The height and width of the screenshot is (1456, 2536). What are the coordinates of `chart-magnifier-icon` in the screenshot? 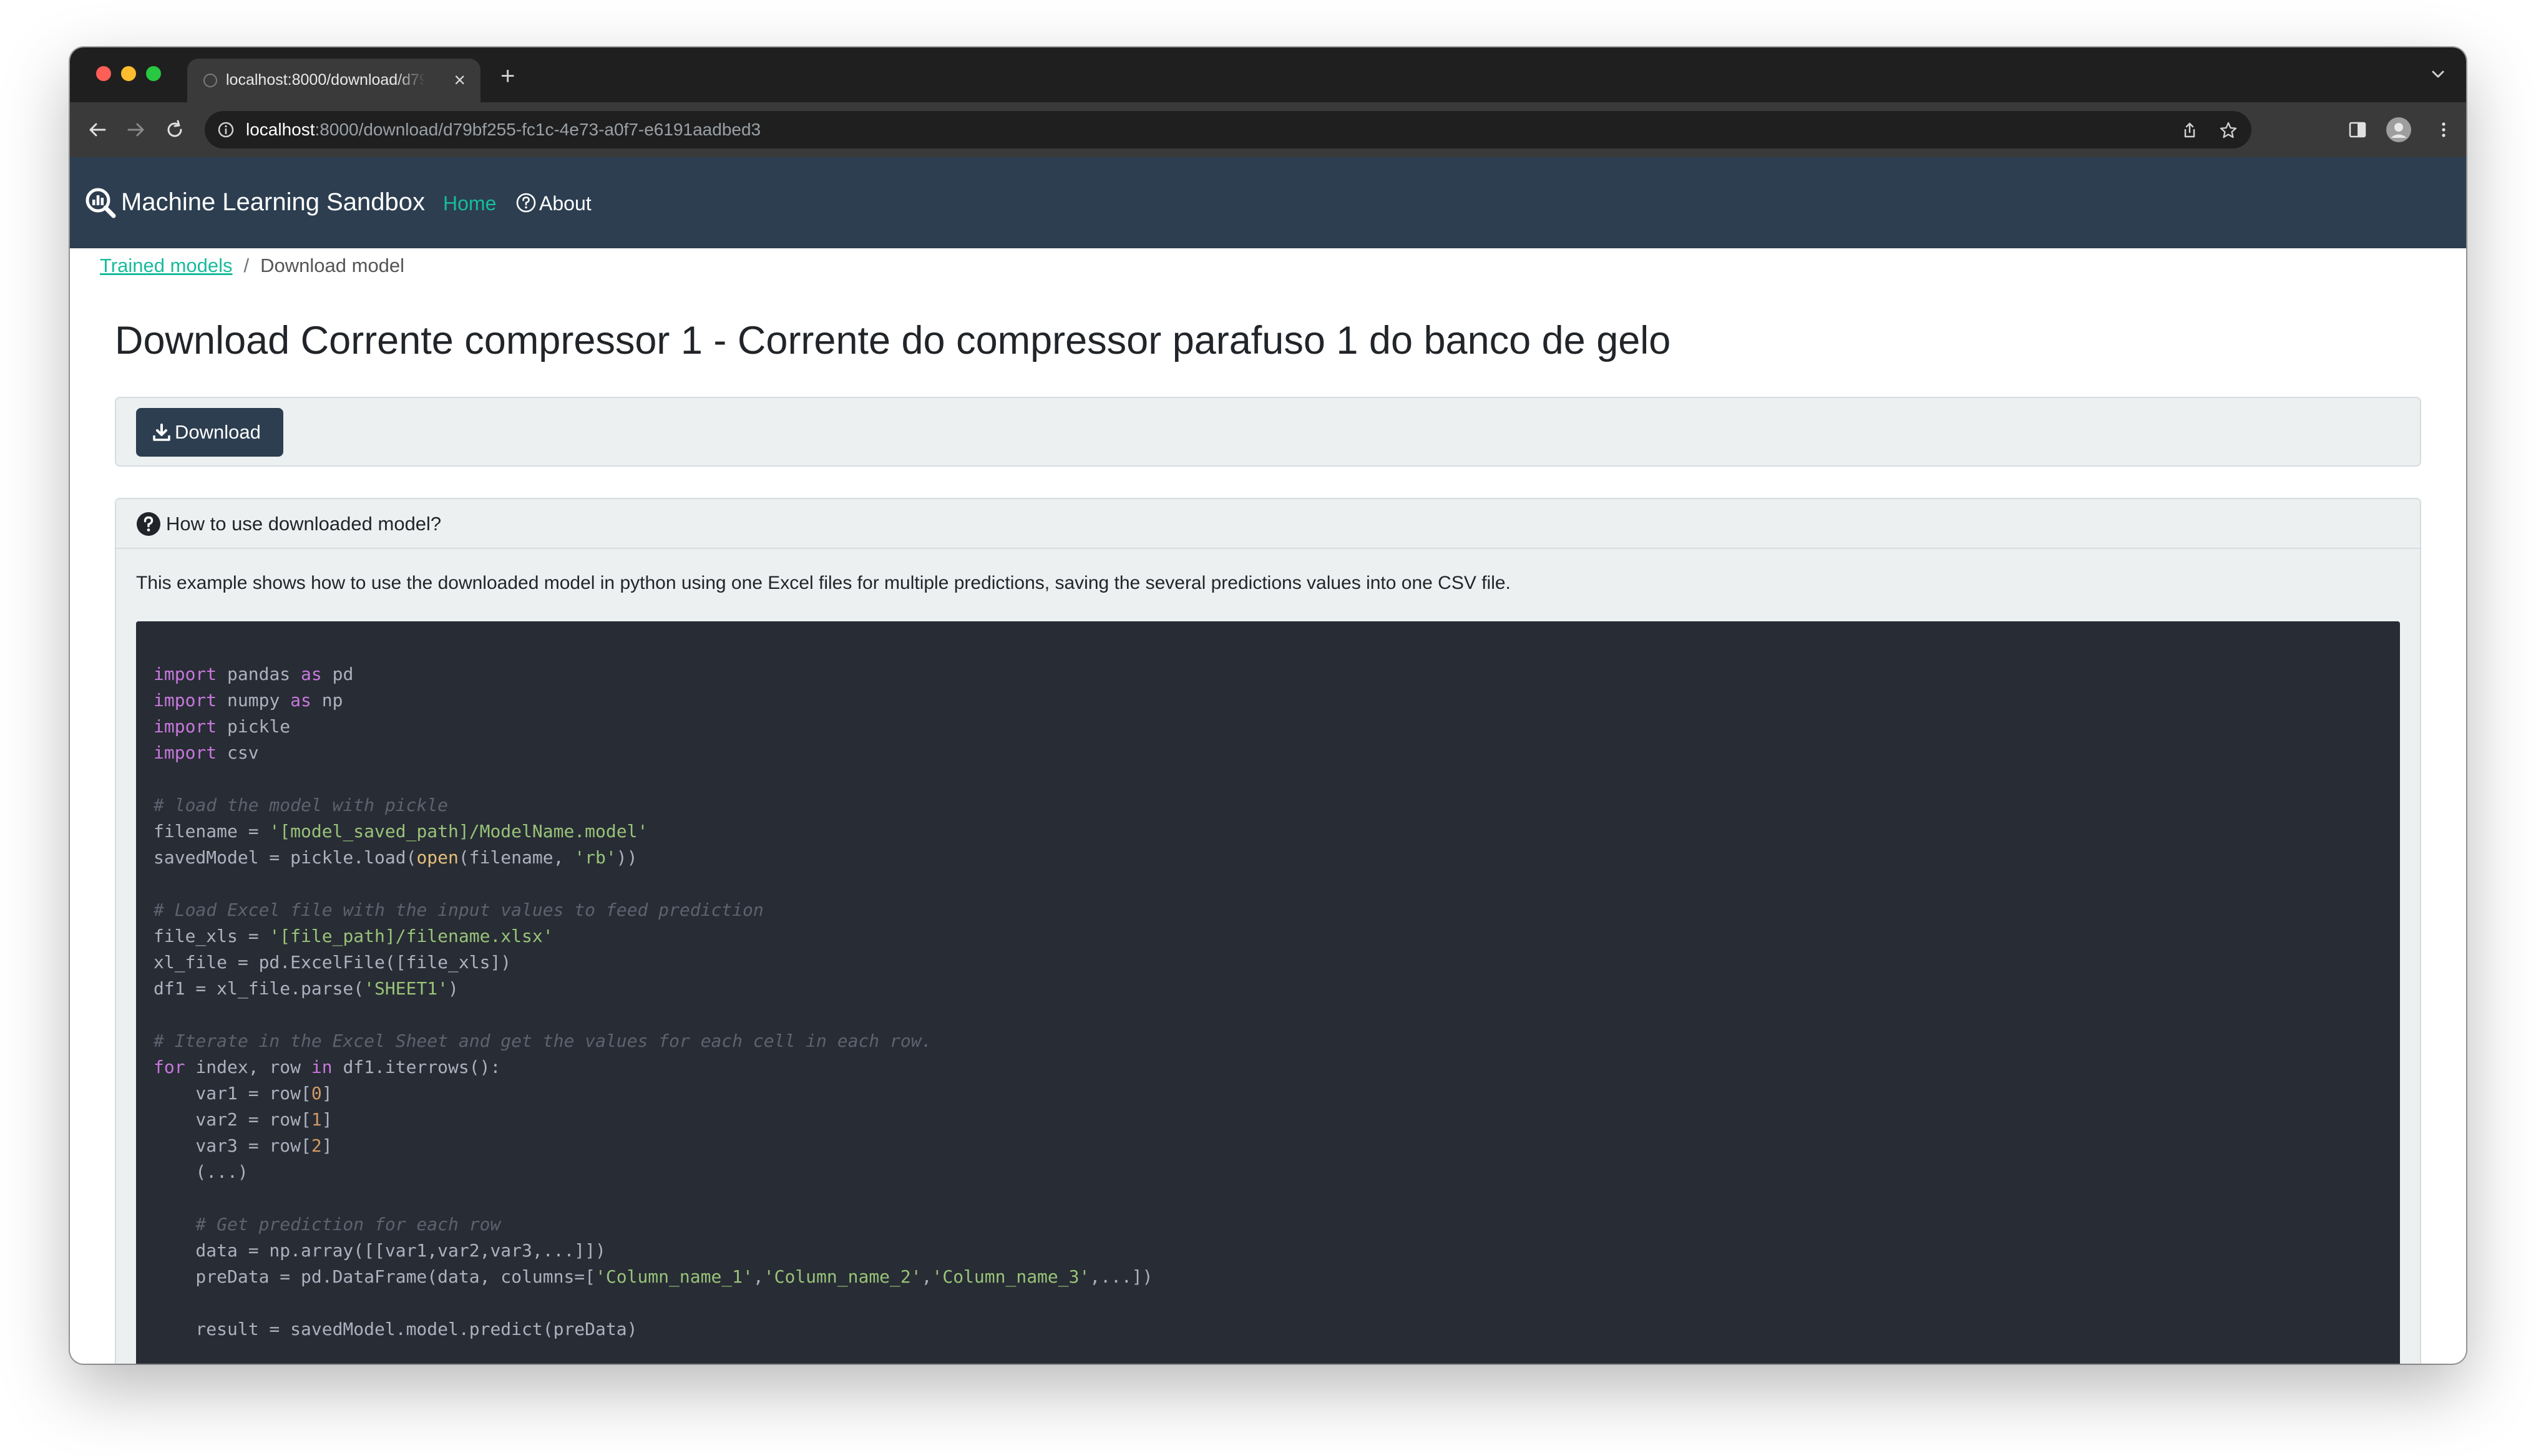 It's located at (100, 203).